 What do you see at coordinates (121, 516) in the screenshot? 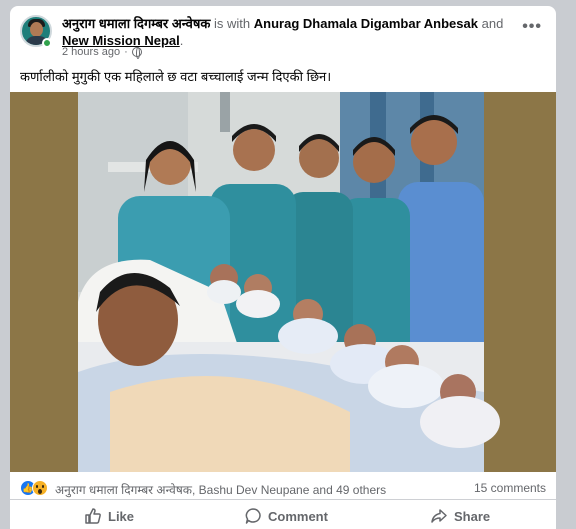
I see `like-label: Like` at bounding box center [121, 516].